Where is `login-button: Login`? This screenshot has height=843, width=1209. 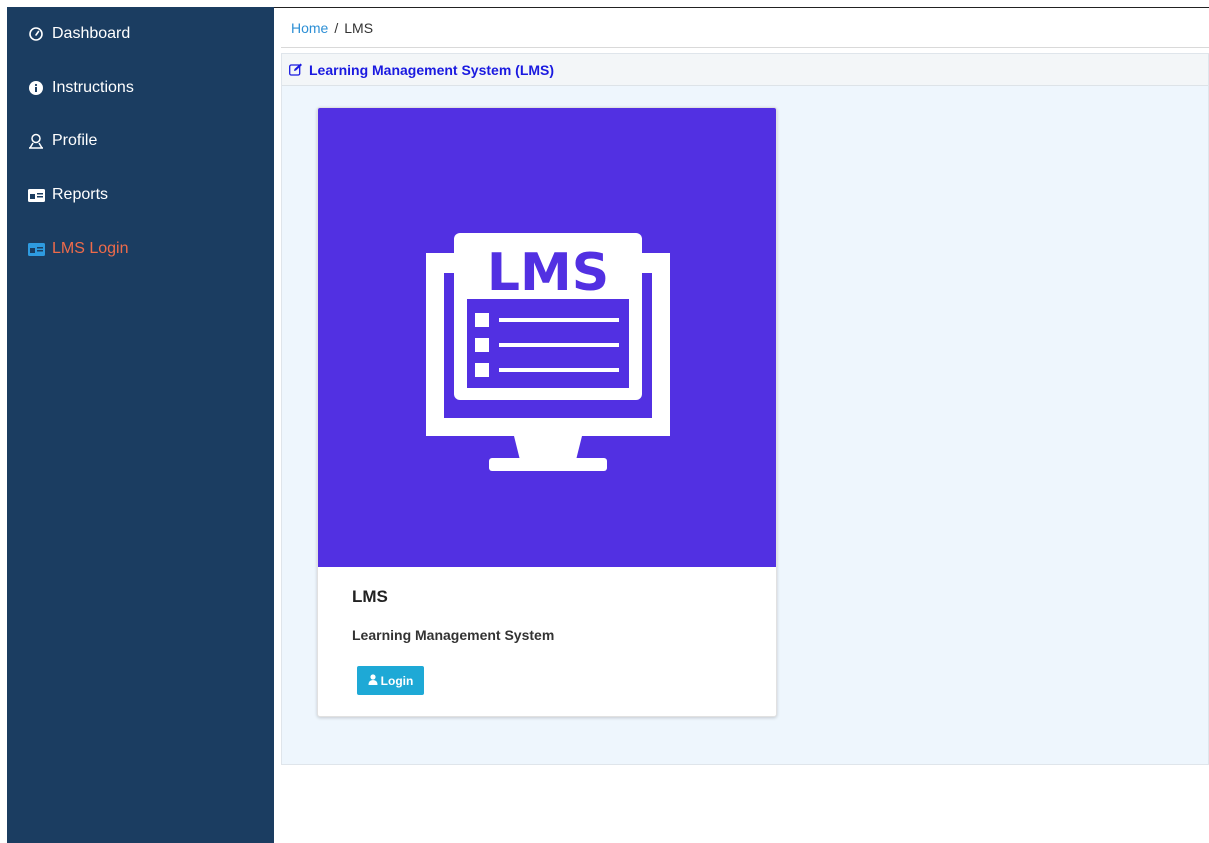 login-button: Login is located at coordinates (390, 680).